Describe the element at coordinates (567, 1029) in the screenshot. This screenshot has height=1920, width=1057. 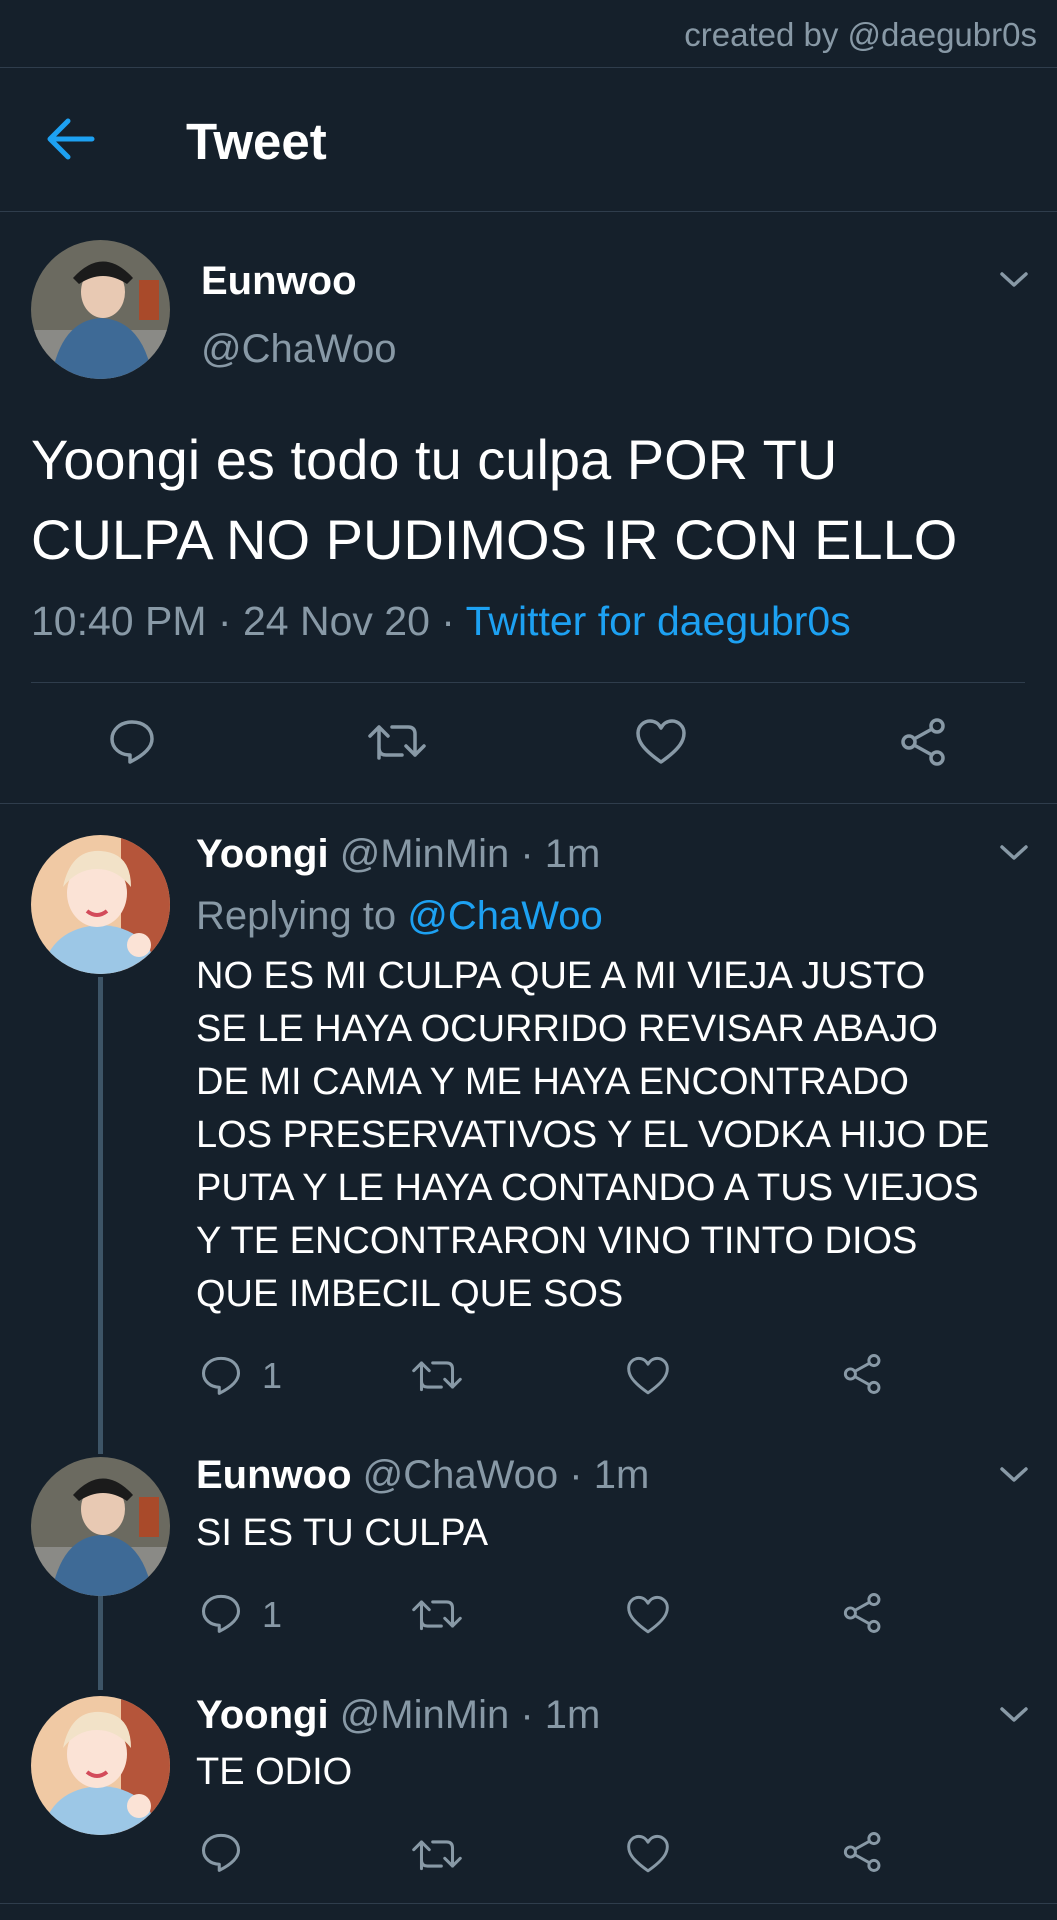
I see `text-line: SE LE HAYA OCURRIDO REVISAR ABAJO` at that location.